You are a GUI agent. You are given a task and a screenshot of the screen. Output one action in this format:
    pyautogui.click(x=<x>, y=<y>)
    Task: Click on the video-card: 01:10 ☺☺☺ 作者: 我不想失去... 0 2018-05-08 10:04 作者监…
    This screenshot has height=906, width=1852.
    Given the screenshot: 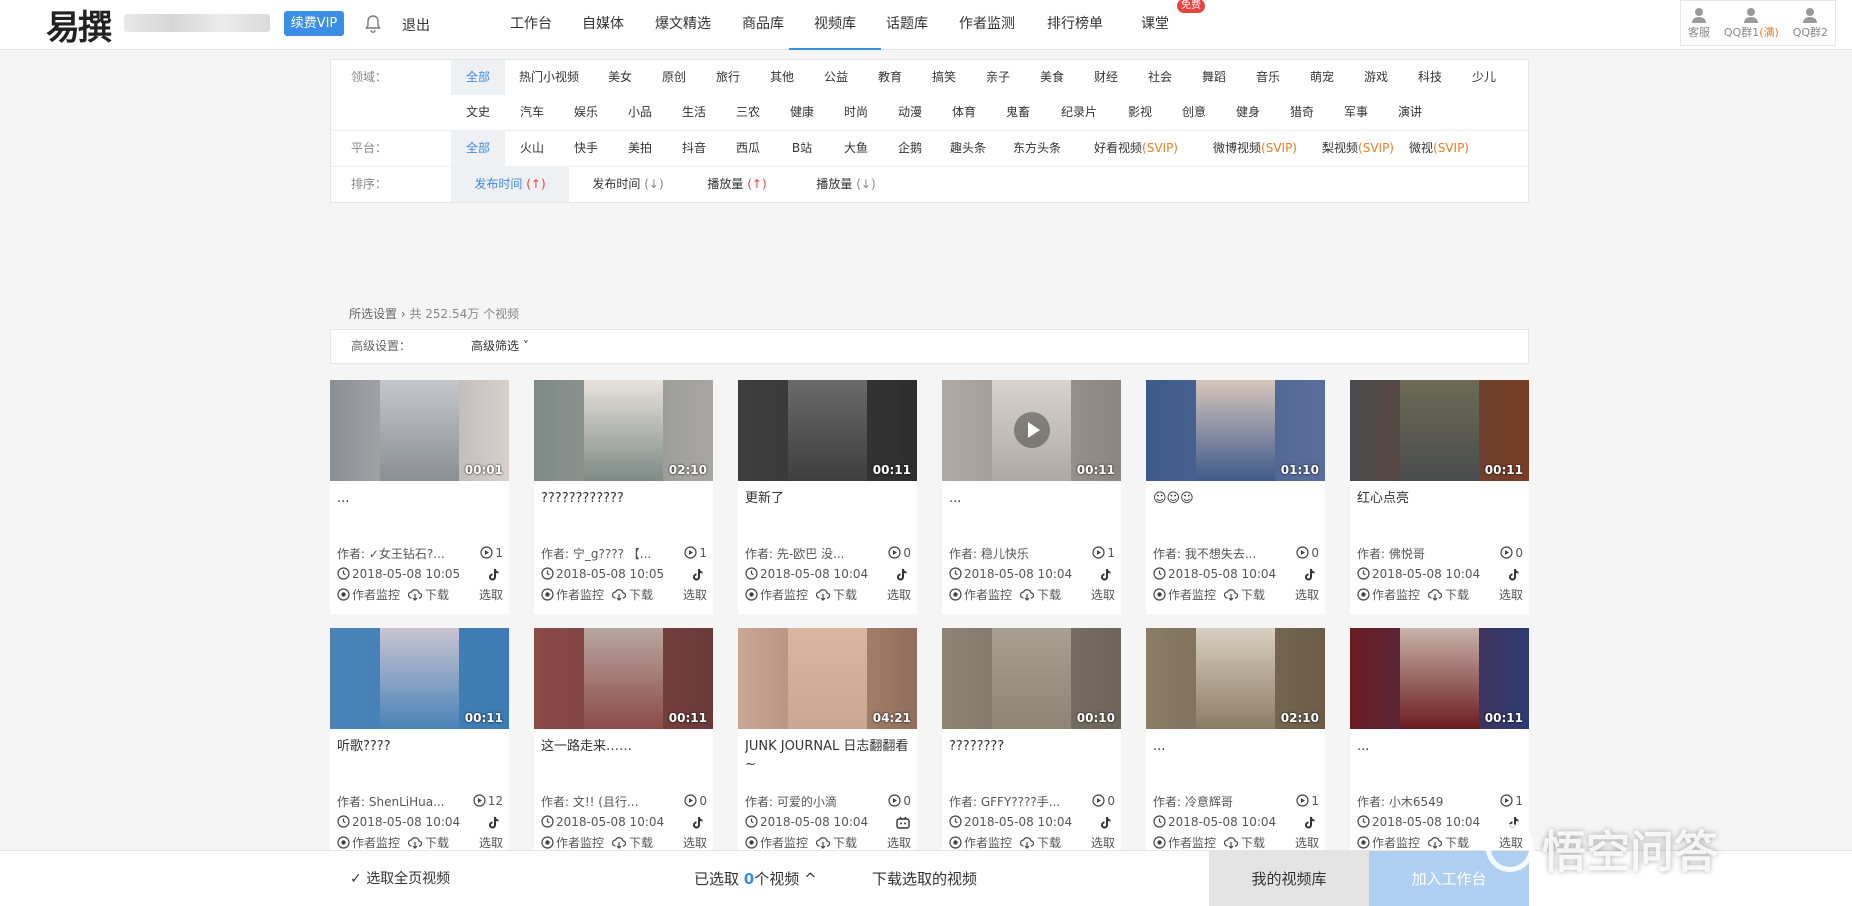 What is the action you would take?
    pyautogui.click(x=1235, y=497)
    